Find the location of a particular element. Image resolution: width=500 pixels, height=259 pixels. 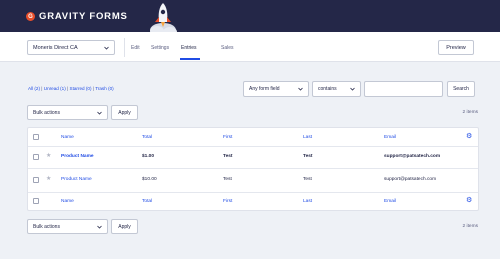

gravity-forms-logo: G GRAVITY FORMS is located at coordinates (77, 16).